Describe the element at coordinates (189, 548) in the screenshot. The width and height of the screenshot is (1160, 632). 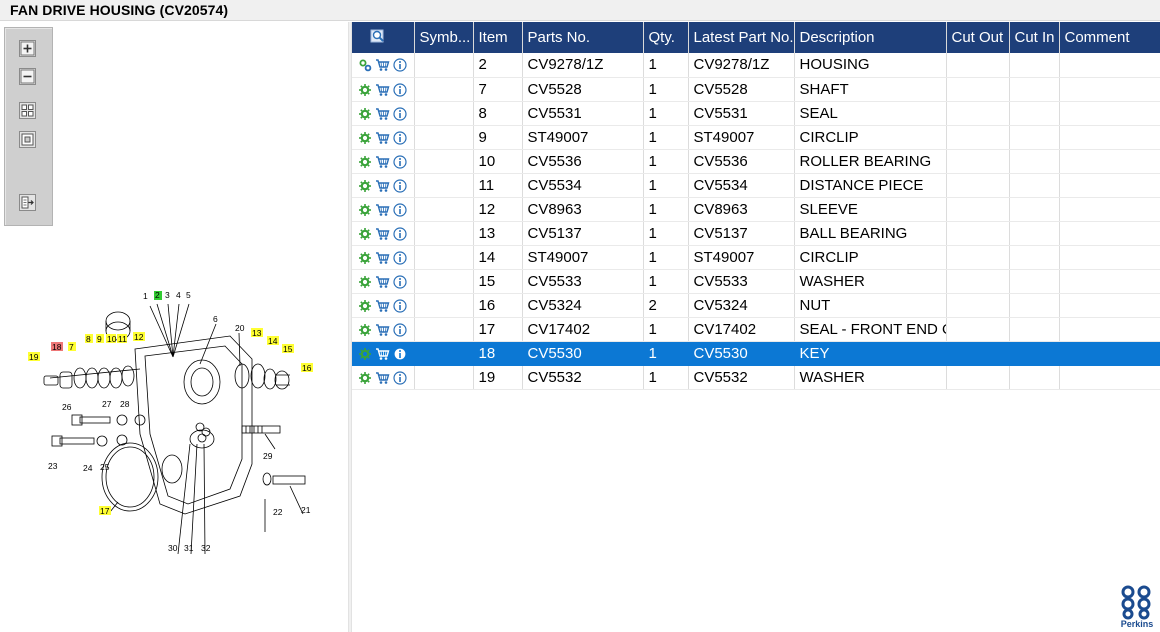
I see `svg-text: 31` at that location.